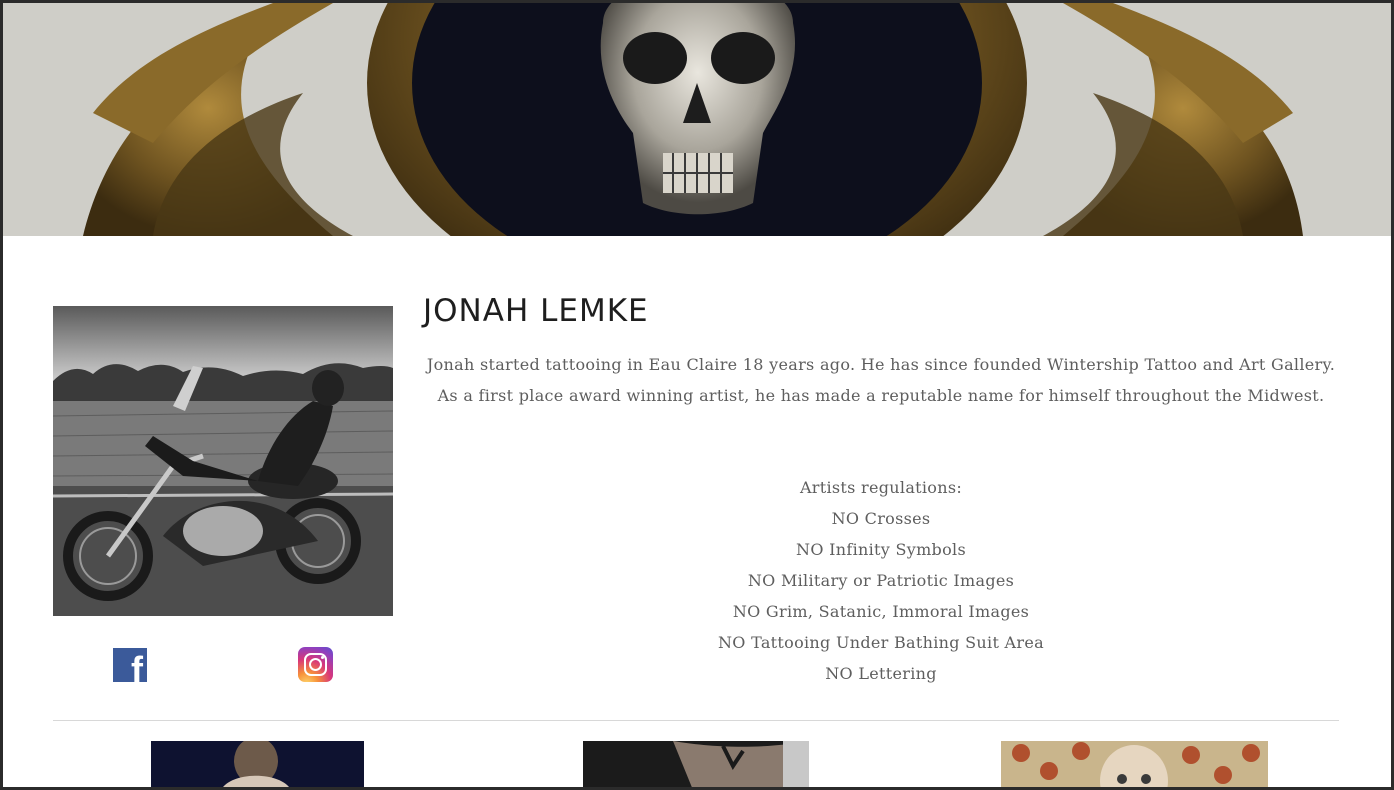  Describe the element at coordinates (881, 642) in the screenshot. I see `regulation-item: NO Tattooing Under Bathing Suit Area` at that location.